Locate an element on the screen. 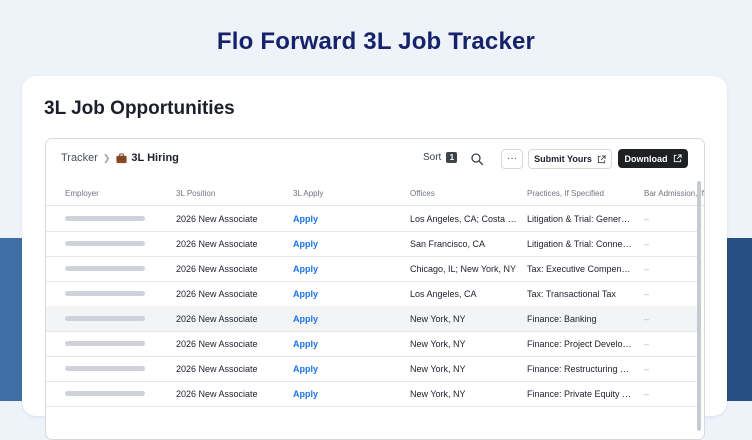 This screenshot has width=752, height=440. column-header-practices: Practices, If Specified is located at coordinates (565, 193).